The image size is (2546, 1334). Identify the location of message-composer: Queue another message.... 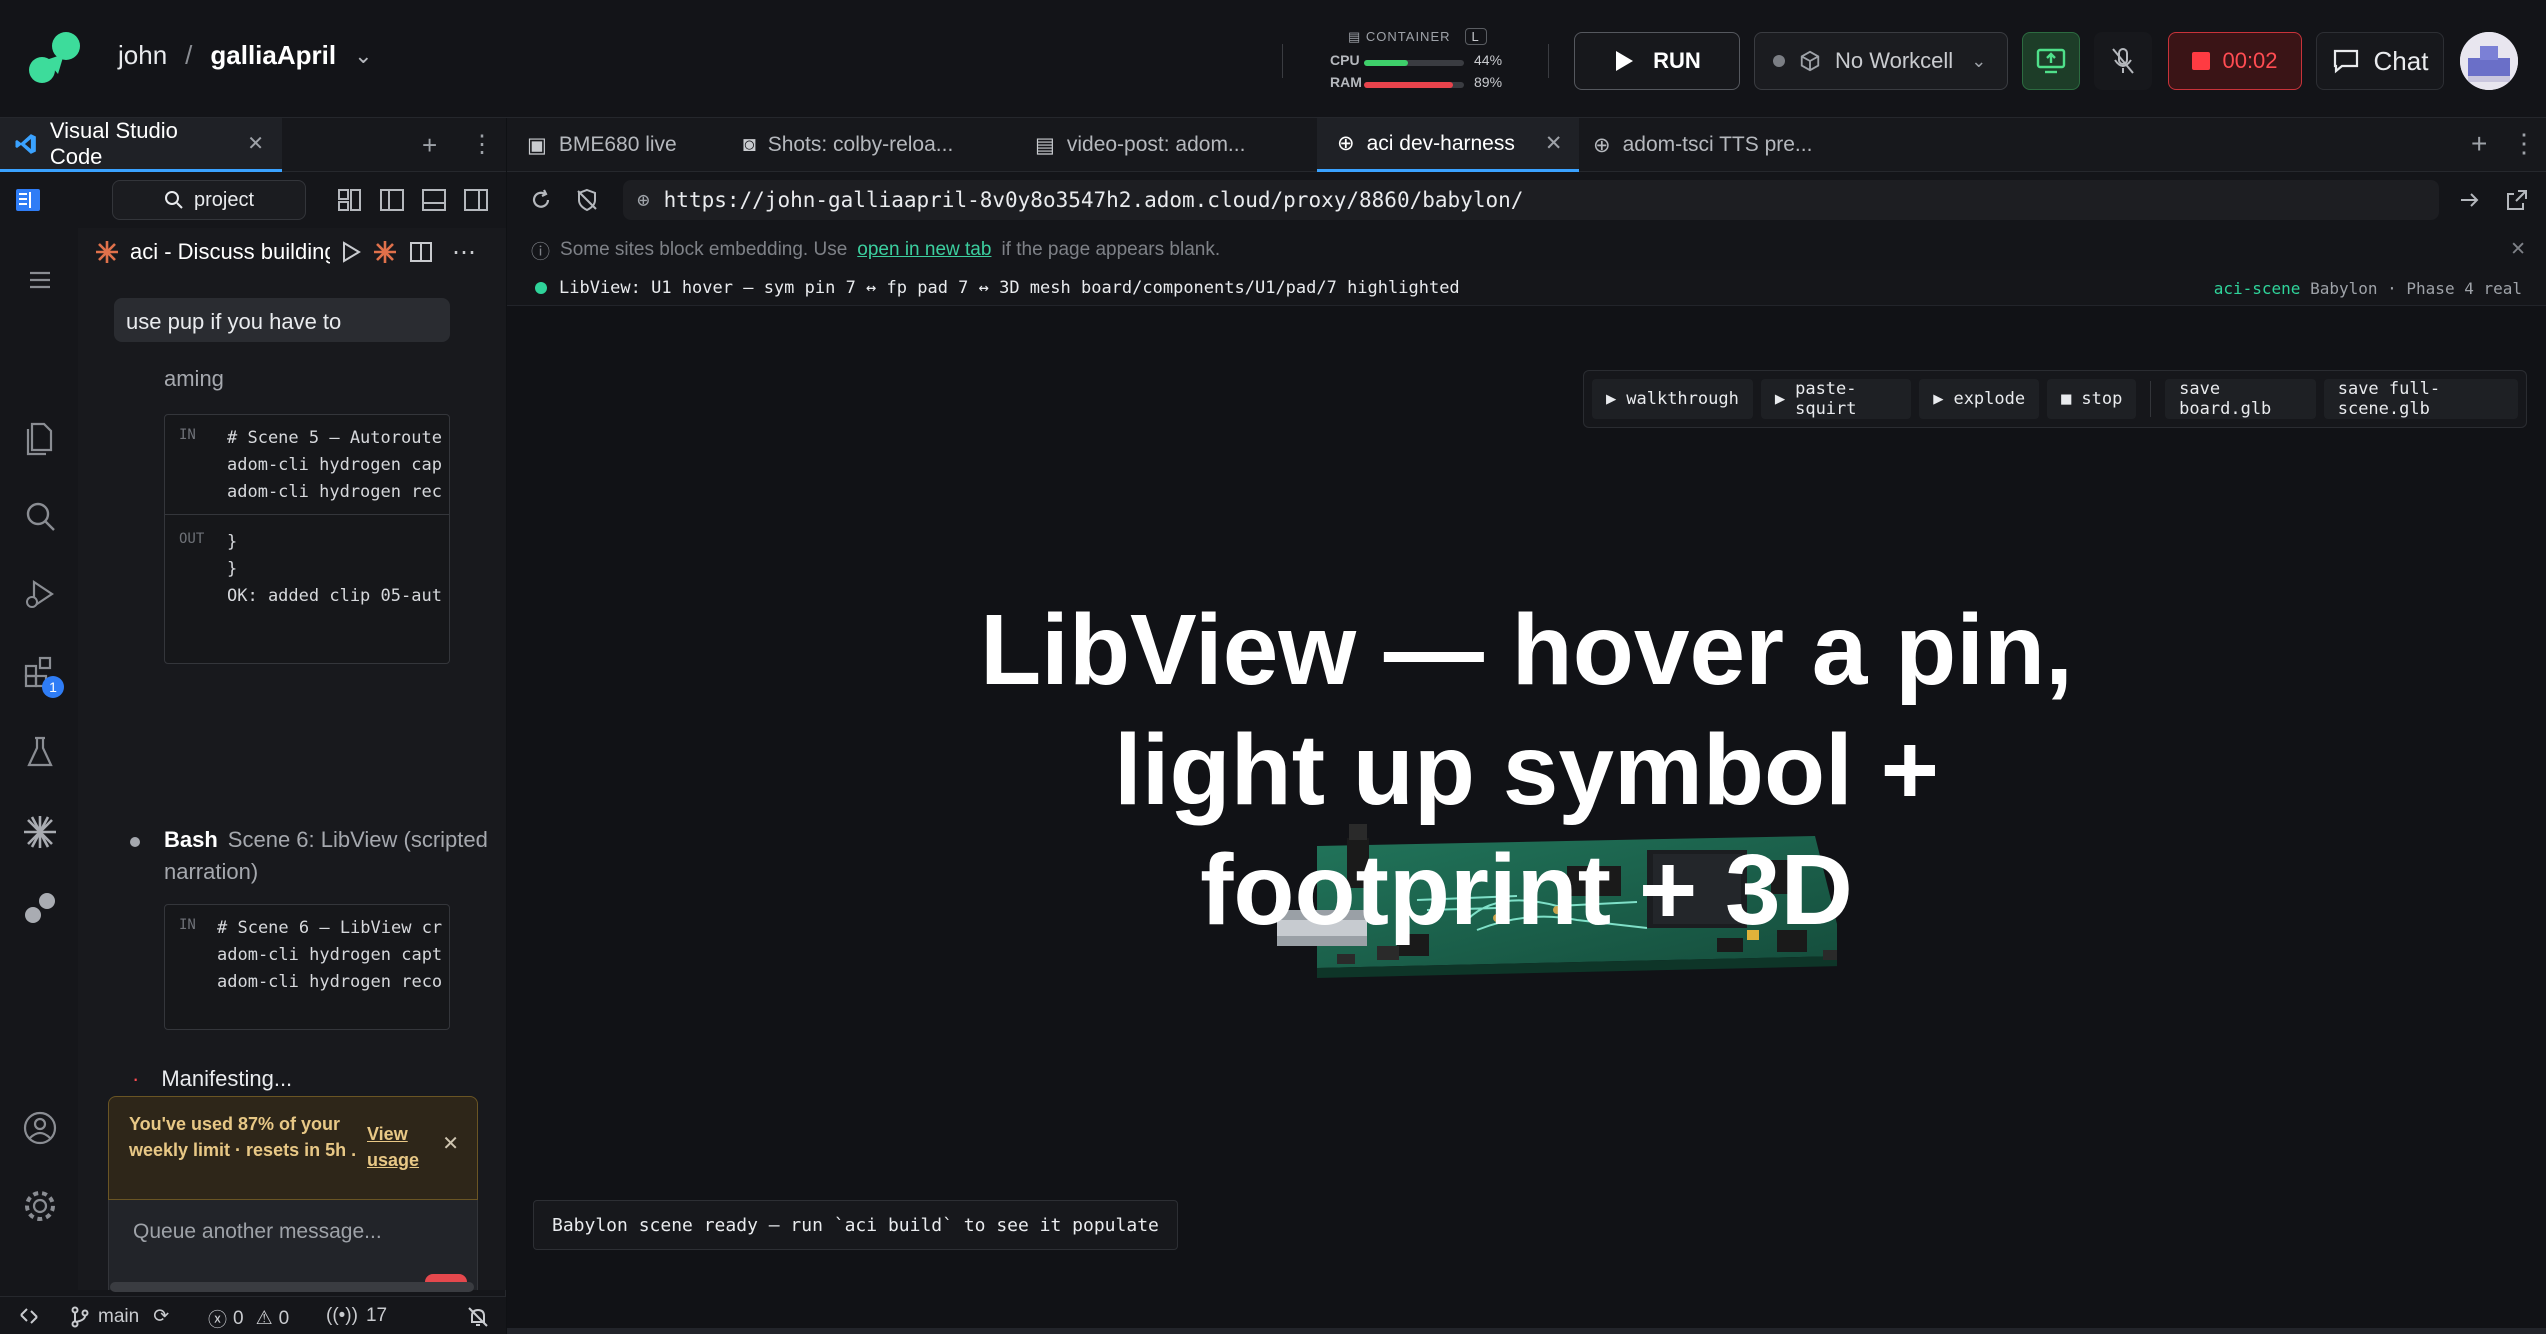
(293, 1245).